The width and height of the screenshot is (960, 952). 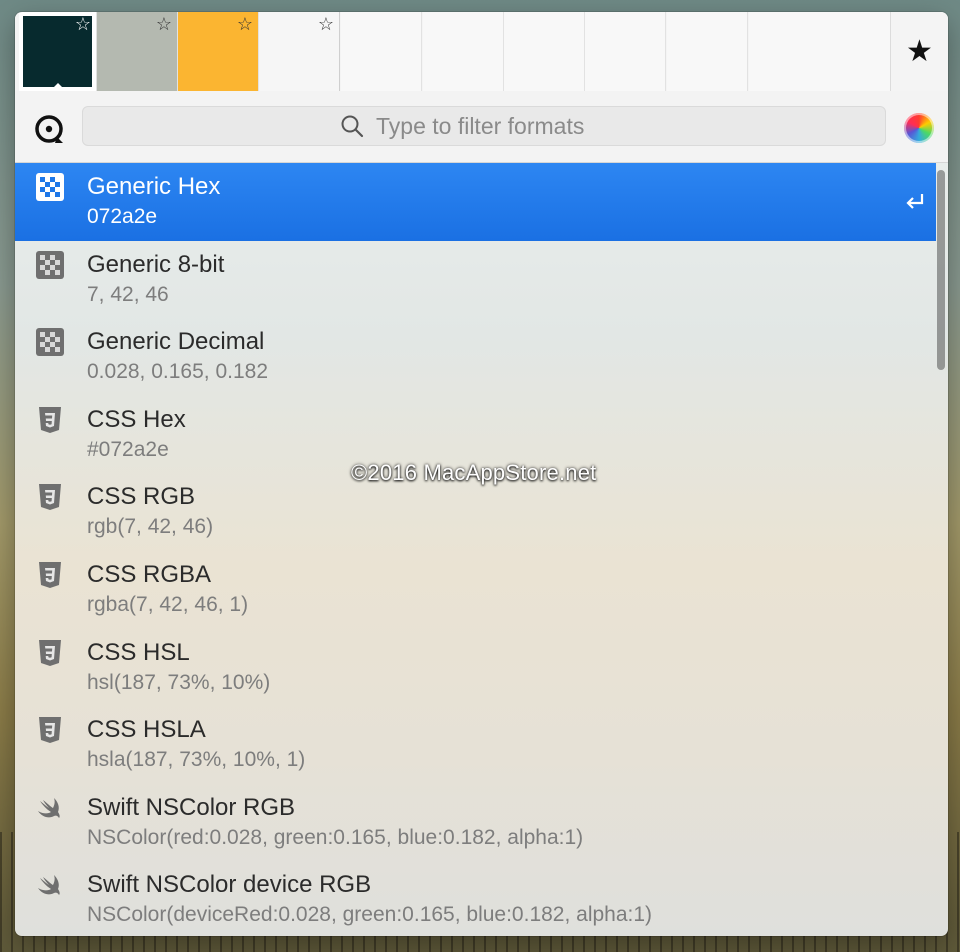 I want to click on format-title: CSS RGB, so click(x=141, y=497).